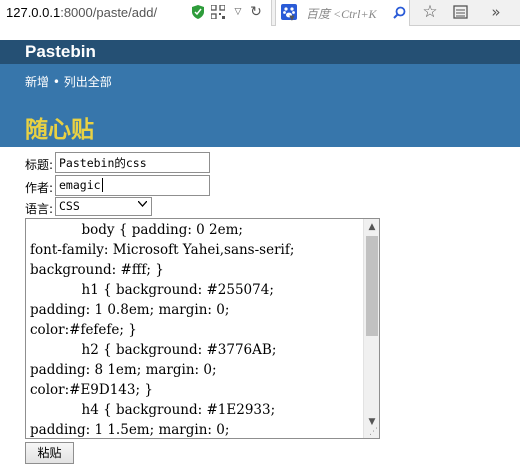 The width and height of the screenshot is (520, 469). I want to click on shield-icon, so click(198, 12).